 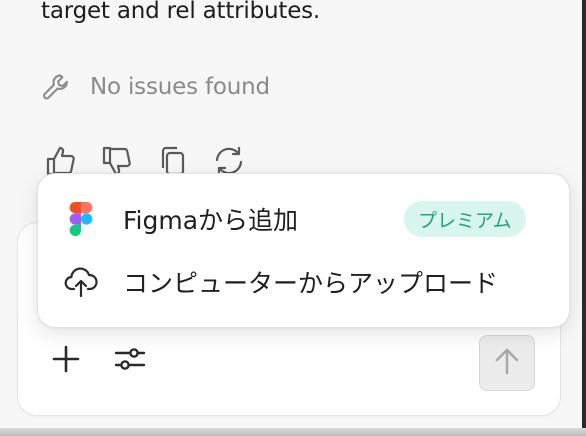 I want to click on notice-text: No issues found, so click(x=180, y=87).